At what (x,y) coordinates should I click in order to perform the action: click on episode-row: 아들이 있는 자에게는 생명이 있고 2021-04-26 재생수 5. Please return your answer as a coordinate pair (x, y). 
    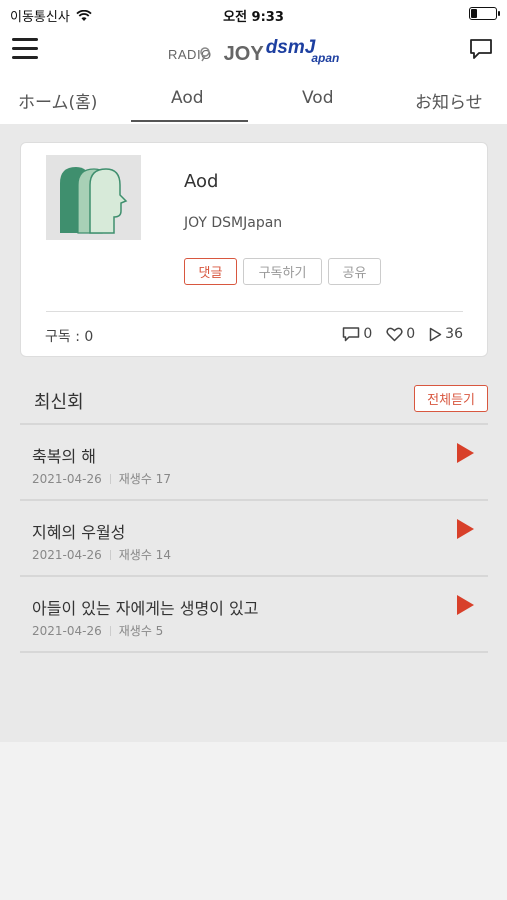
    Looking at the image, I should click on (254, 615).